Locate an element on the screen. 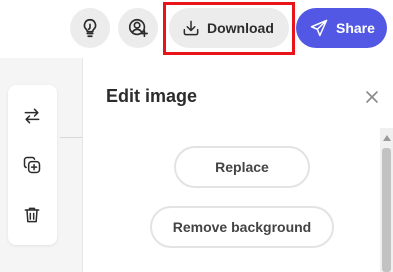 The image size is (393, 272). close-icon is located at coordinates (372, 97).